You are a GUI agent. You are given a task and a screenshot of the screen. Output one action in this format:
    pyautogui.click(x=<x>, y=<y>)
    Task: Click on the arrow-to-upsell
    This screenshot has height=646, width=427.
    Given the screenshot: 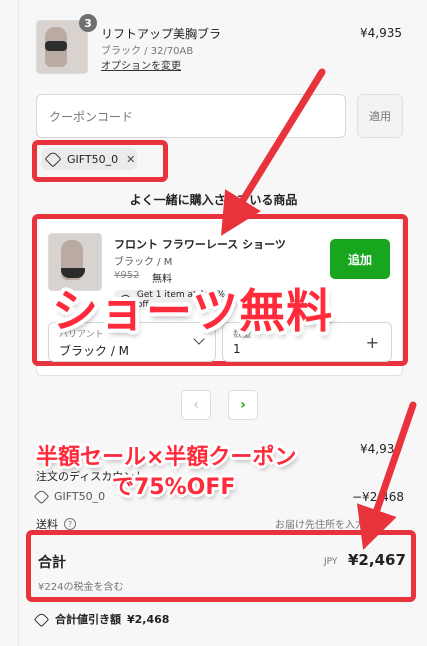 What is the action you would take?
    pyautogui.click(x=273, y=152)
    